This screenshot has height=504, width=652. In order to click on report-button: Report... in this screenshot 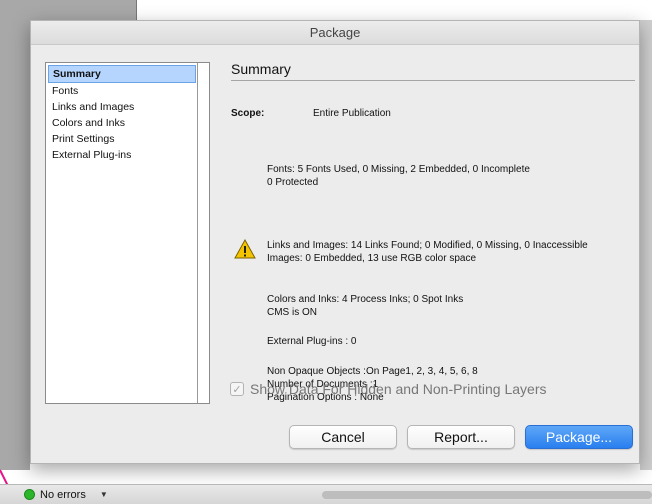, I will do `click(461, 437)`.